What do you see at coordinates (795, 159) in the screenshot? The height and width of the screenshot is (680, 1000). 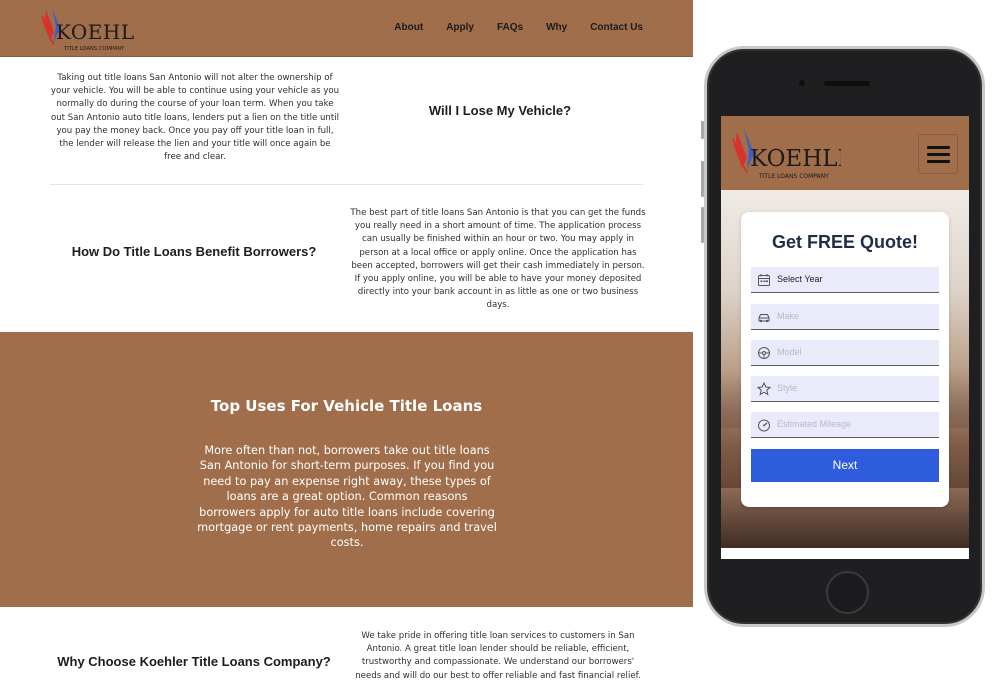 I see `mobile-logo-wordmark: KOEHLER` at bounding box center [795, 159].